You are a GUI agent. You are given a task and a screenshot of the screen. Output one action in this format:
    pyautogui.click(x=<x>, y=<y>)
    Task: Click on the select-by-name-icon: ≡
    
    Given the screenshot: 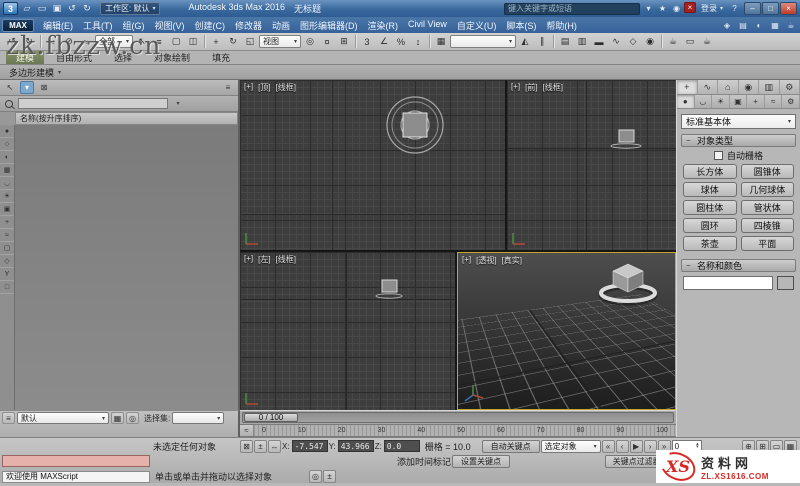 What is the action you would take?
    pyautogui.click(x=159, y=41)
    